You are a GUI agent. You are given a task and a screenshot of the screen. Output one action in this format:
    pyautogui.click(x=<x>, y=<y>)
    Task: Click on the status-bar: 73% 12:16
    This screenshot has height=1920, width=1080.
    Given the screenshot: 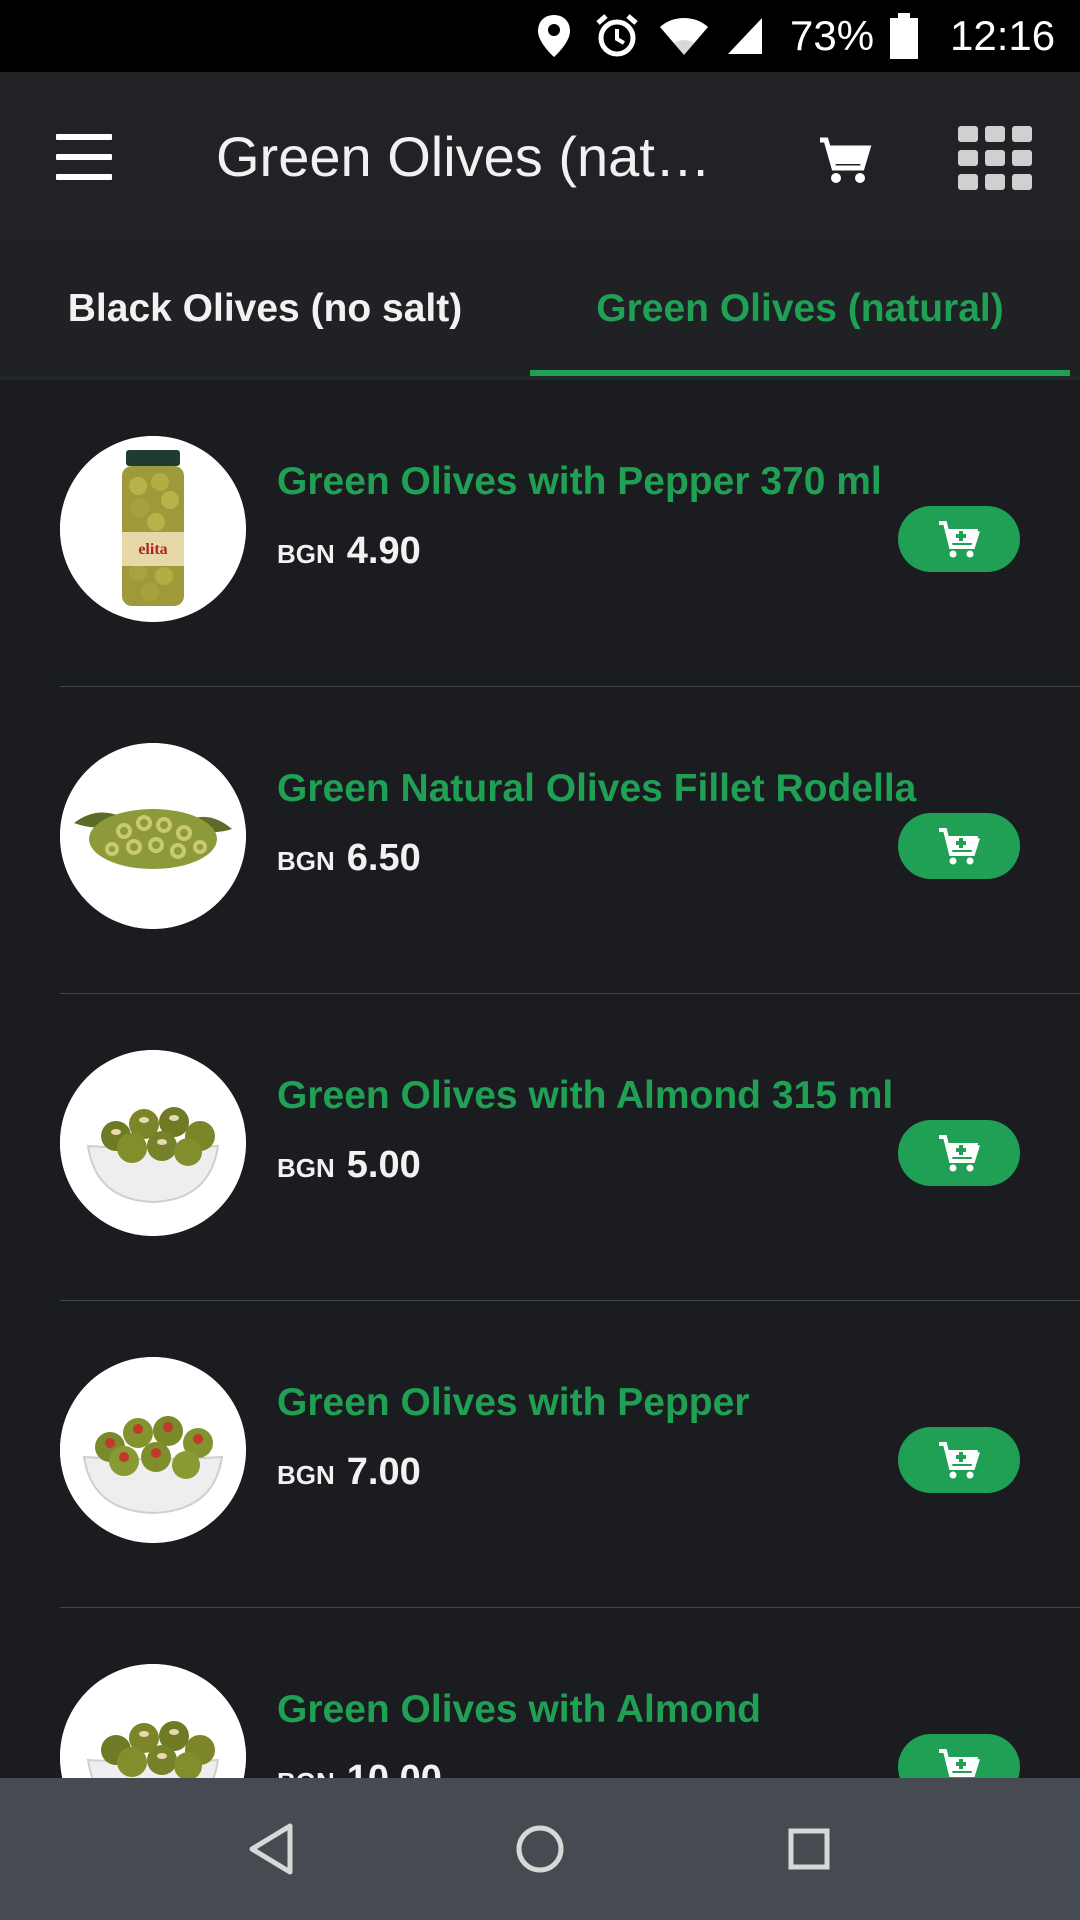 What is the action you would take?
    pyautogui.click(x=540, y=36)
    